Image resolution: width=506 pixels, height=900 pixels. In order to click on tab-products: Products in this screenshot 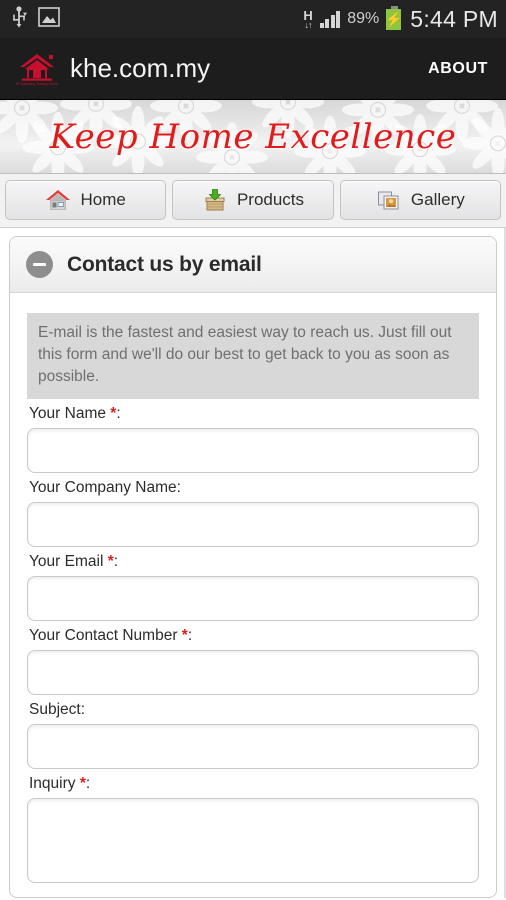, I will do `click(253, 200)`.